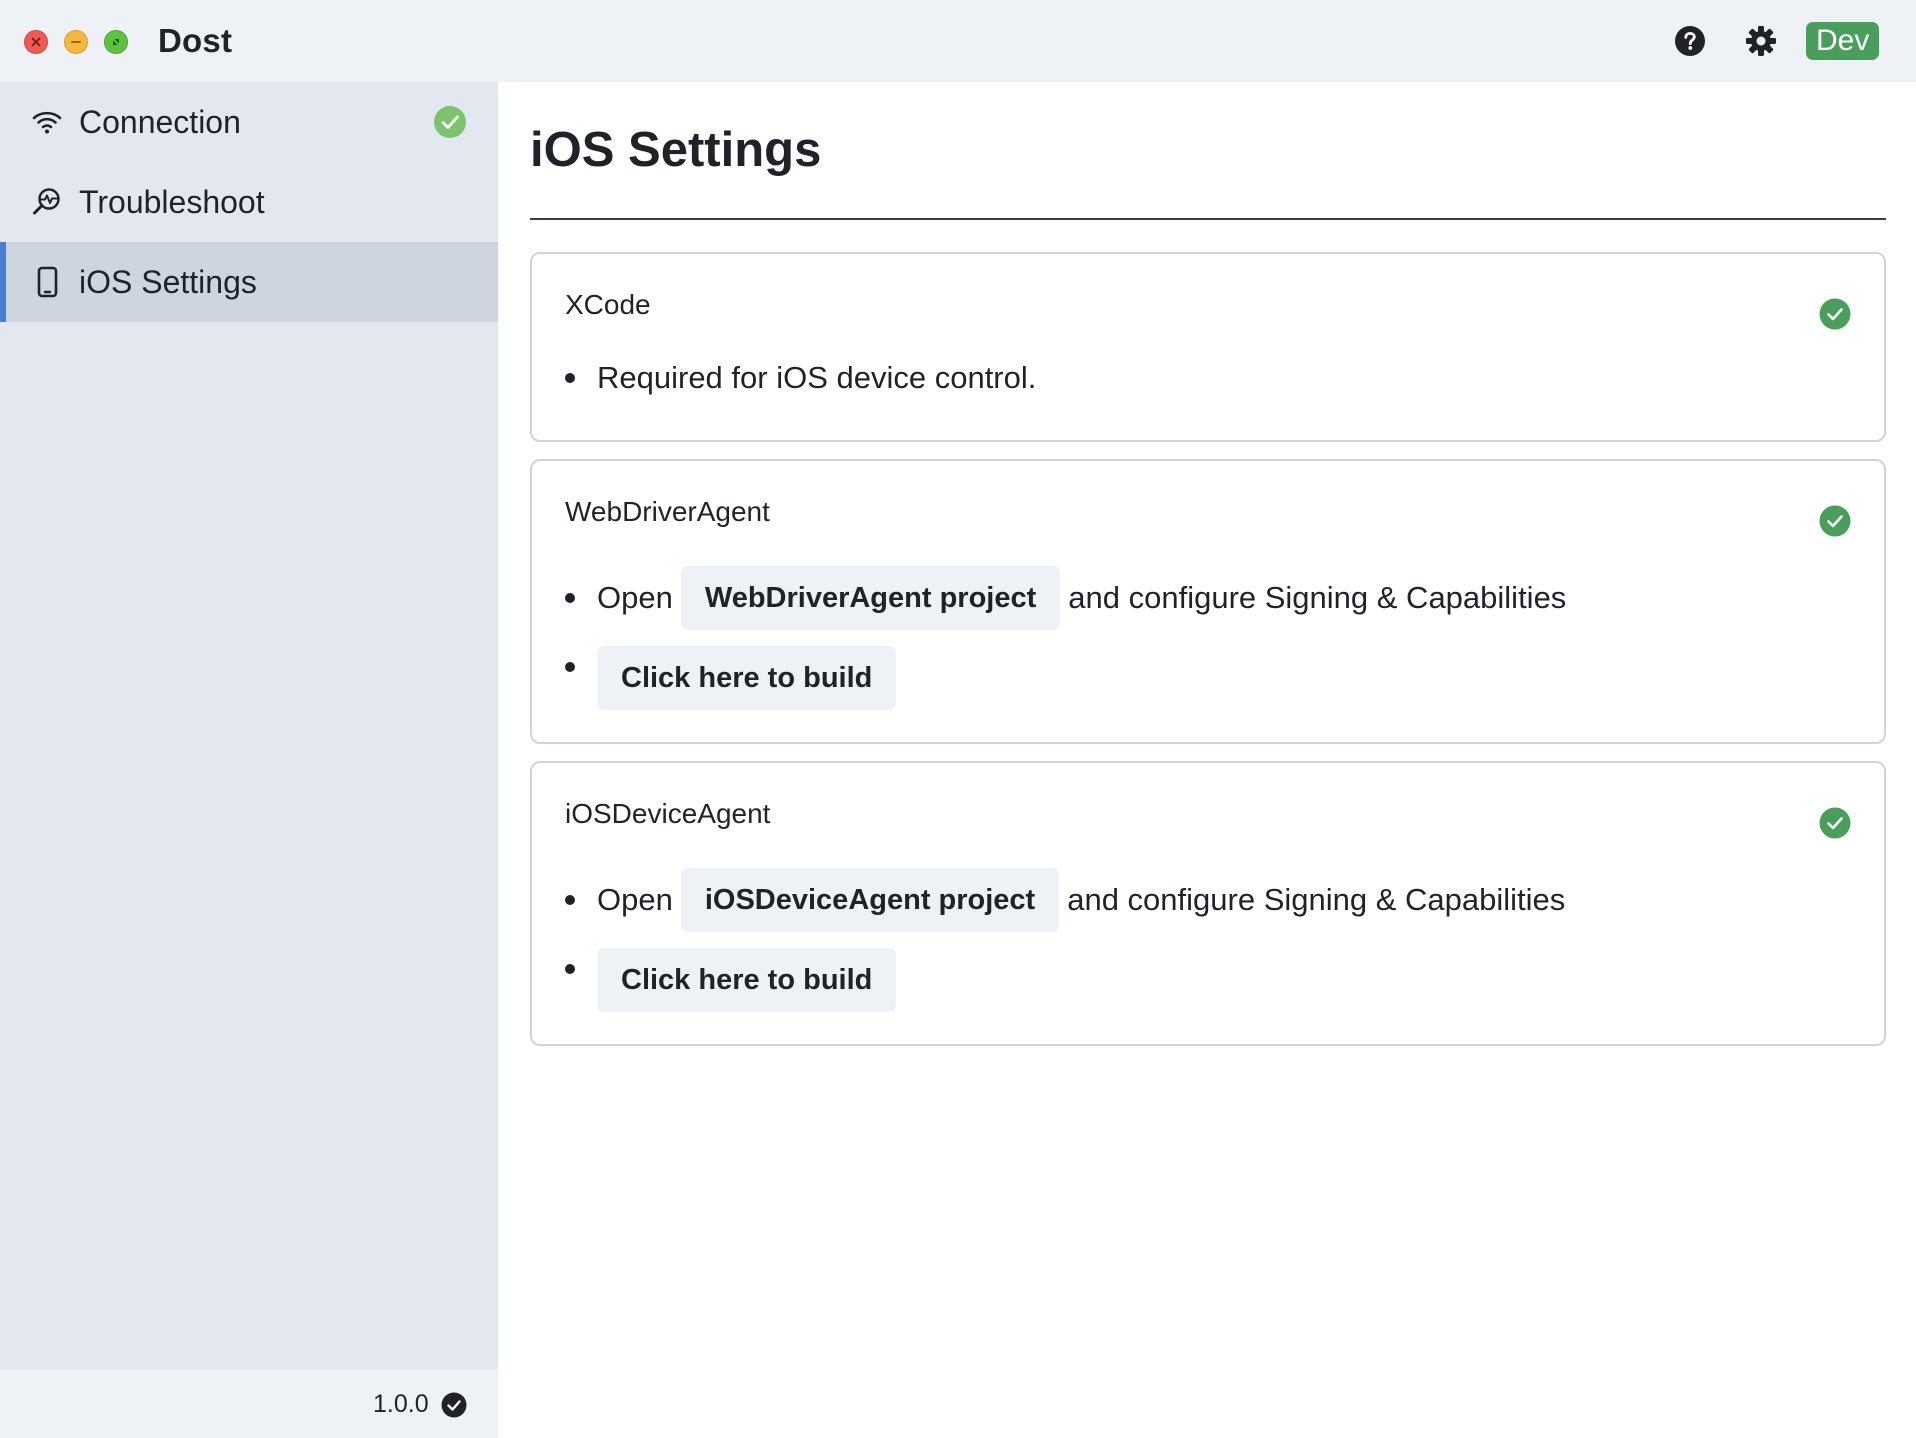  I want to click on list-item: Required for iOS device control., so click(800, 378).